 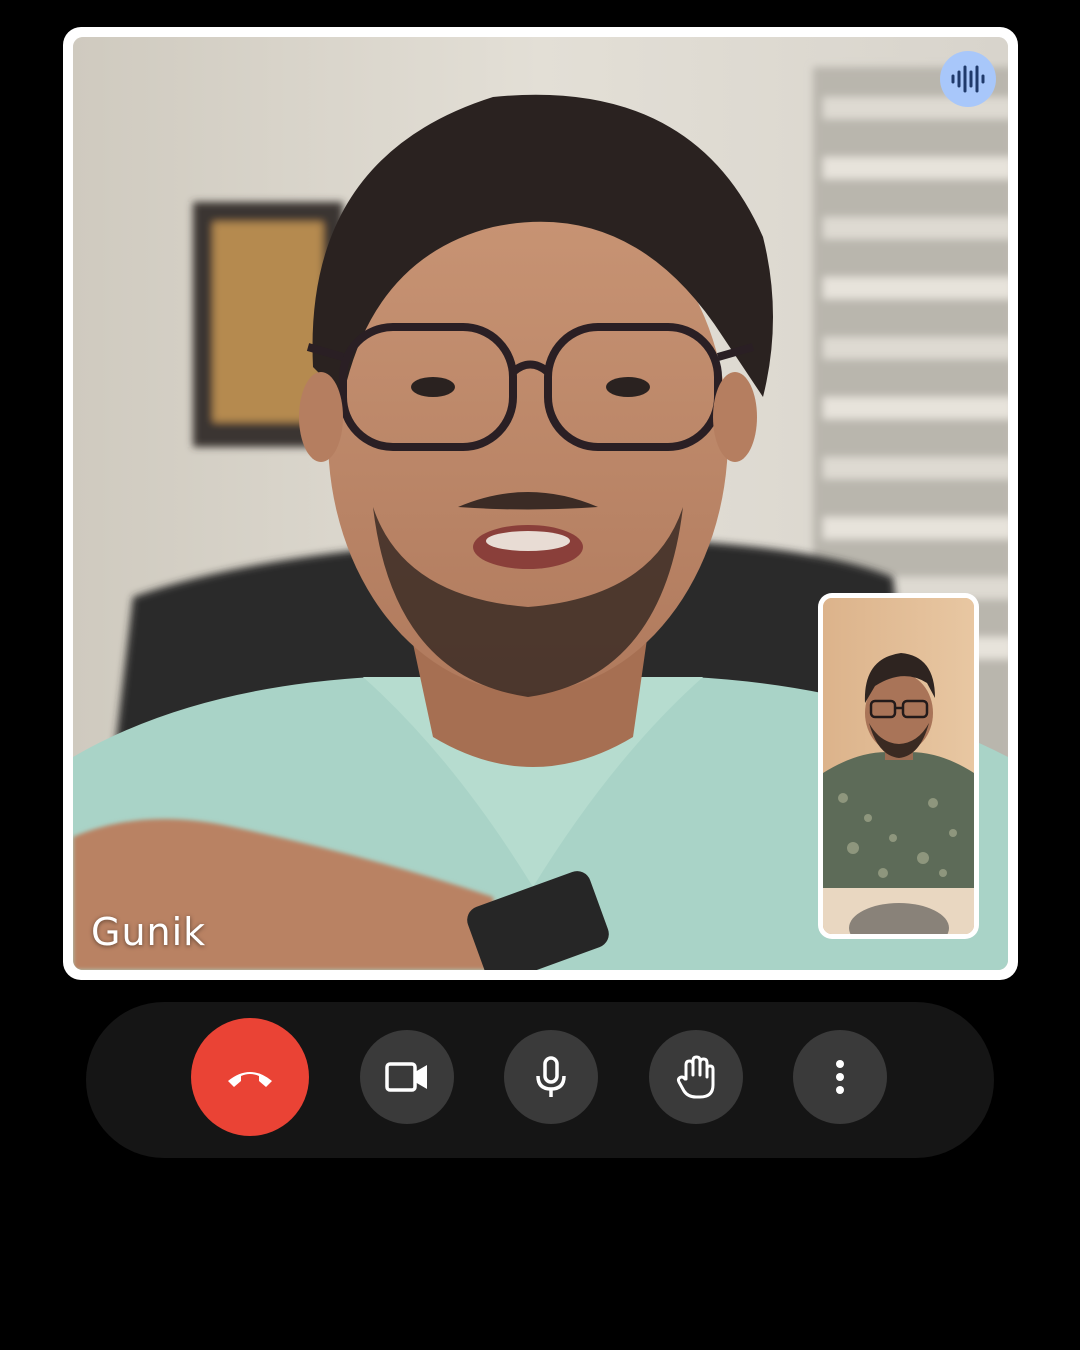 I want to click on self-video-image, so click(x=898, y=766).